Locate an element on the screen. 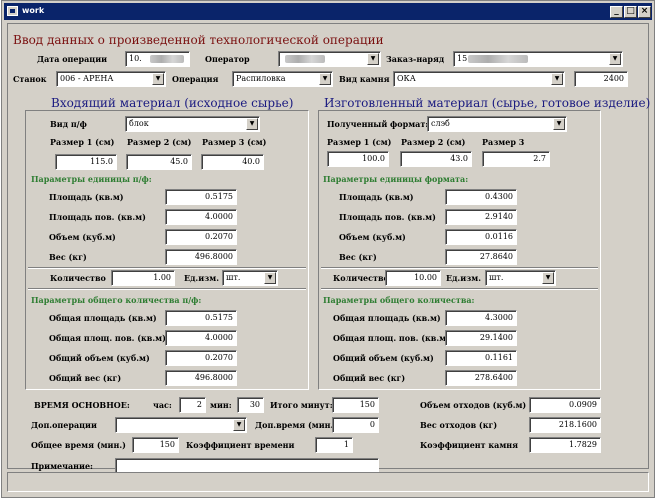  weight-label: Вес (кг) is located at coordinates (68, 257).